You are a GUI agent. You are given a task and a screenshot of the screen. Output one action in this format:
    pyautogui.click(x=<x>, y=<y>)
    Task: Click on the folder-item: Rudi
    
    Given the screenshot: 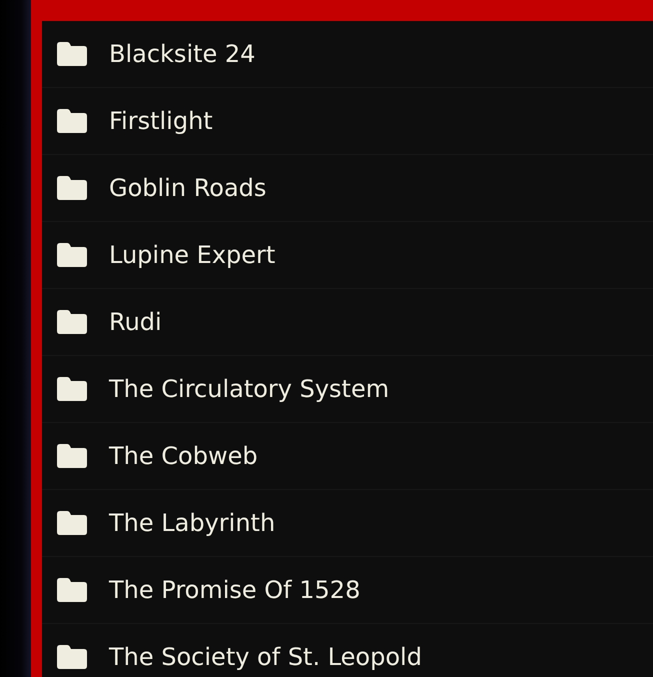 What is the action you would take?
    pyautogui.click(x=347, y=322)
    